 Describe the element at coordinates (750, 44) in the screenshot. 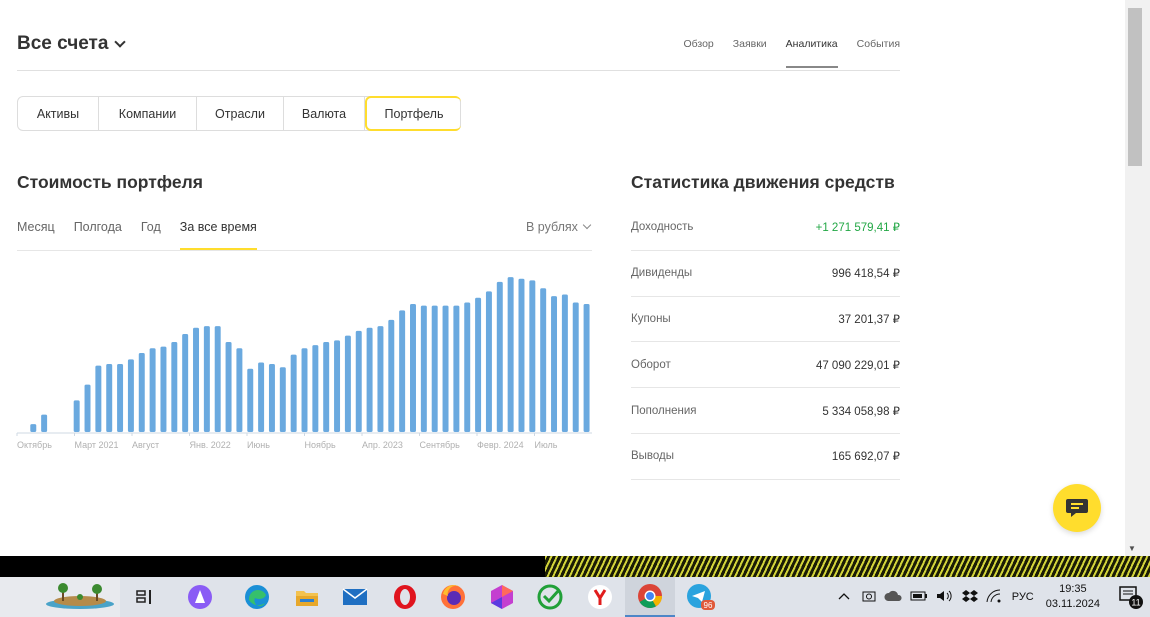

I see `nav-orders: Заявки` at that location.